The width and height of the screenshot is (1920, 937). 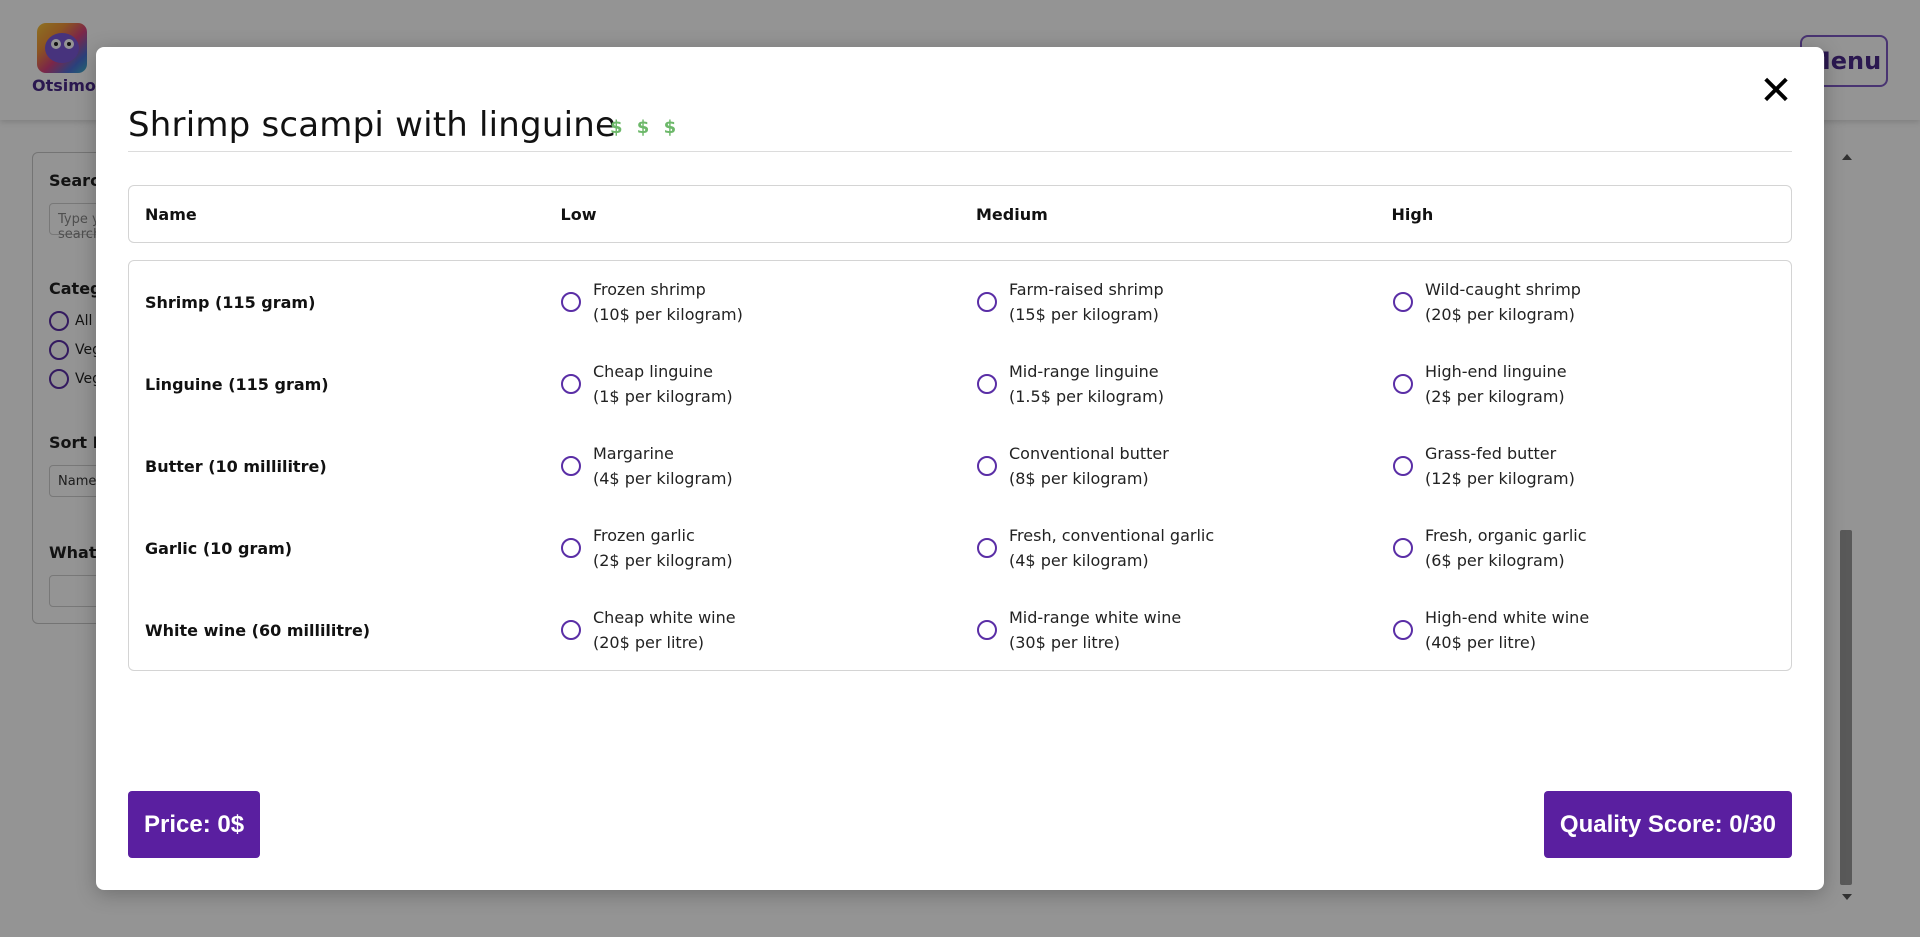 What do you see at coordinates (1503, 289) in the screenshot?
I see `option-label: Wild-caught shrimp` at bounding box center [1503, 289].